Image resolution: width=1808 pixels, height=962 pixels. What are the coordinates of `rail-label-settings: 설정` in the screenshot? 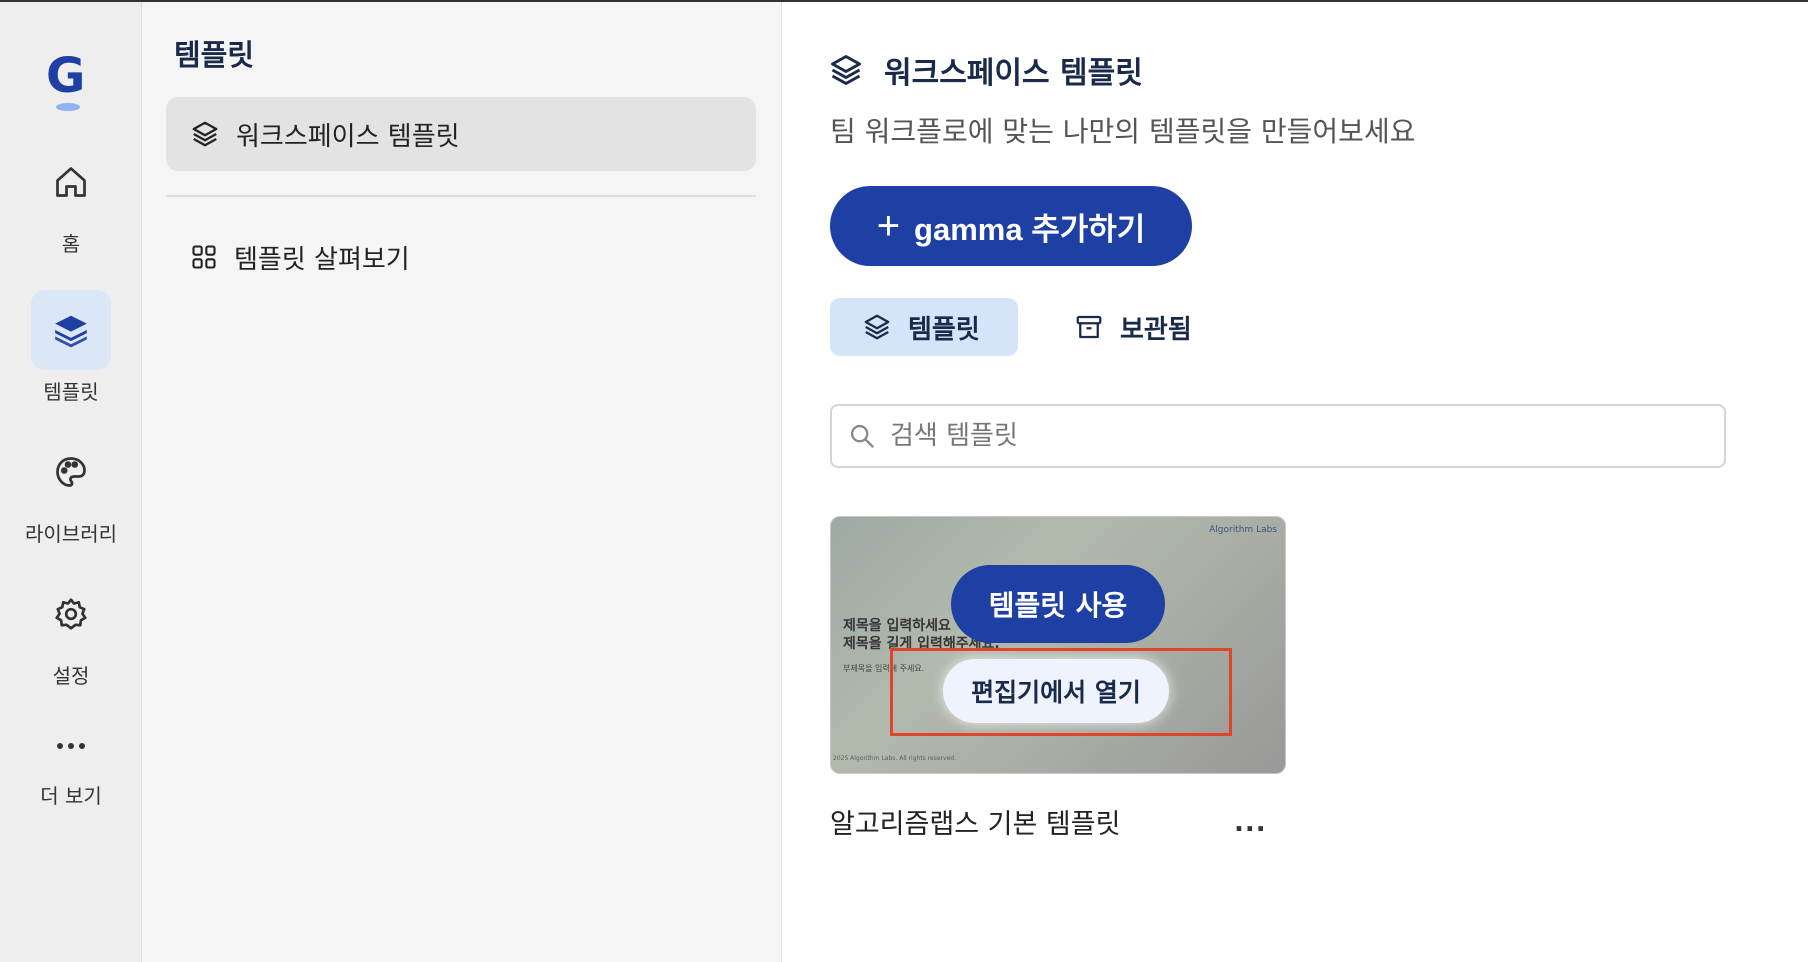 It's located at (71, 676).